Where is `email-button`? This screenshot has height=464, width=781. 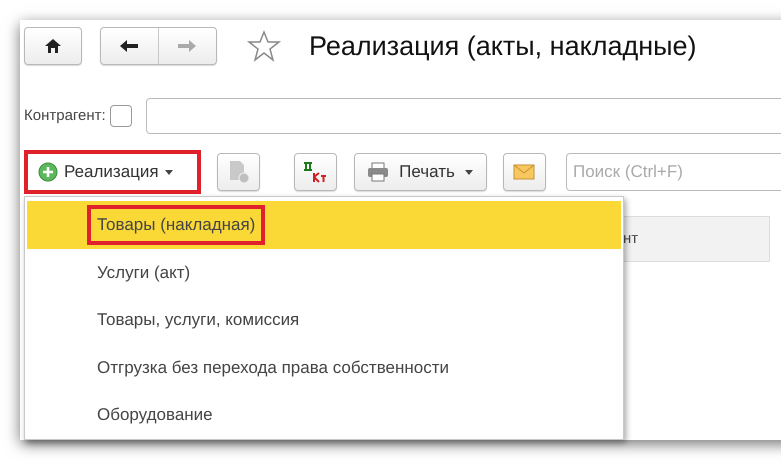
email-button is located at coordinates (524, 172).